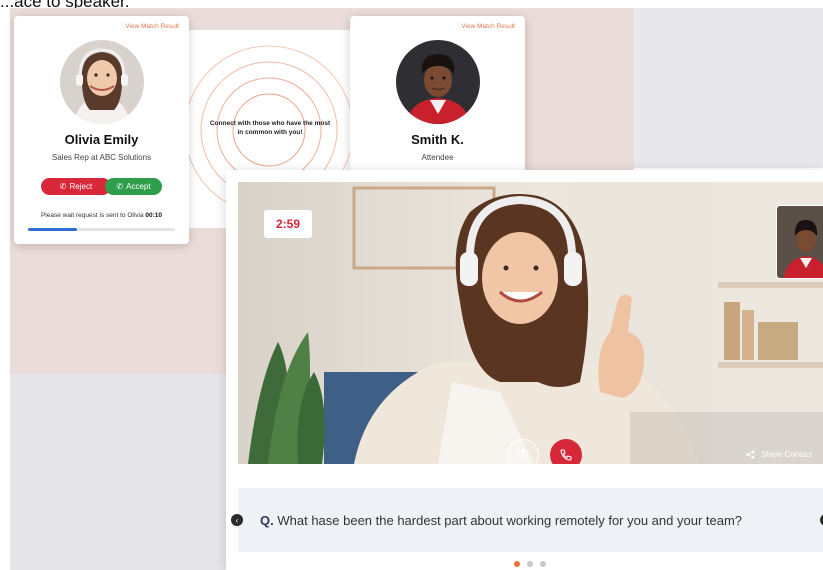 This screenshot has width=823, height=570. Describe the element at coordinates (81, 186) in the screenshot. I see `reject-label: Reject` at that location.